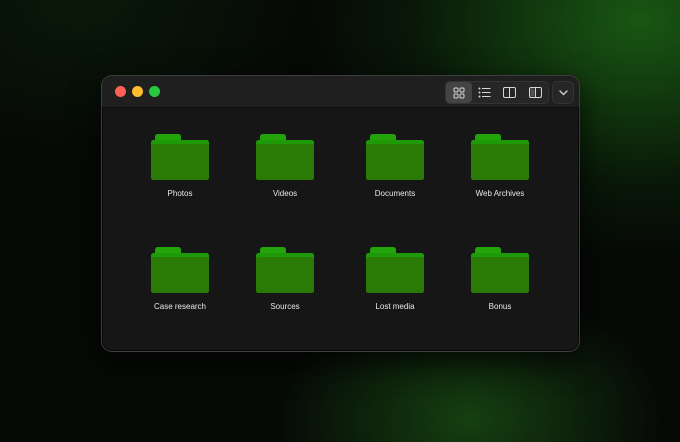 This screenshot has width=680, height=442. I want to click on folder-item: Web Archives, so click(500, 174).